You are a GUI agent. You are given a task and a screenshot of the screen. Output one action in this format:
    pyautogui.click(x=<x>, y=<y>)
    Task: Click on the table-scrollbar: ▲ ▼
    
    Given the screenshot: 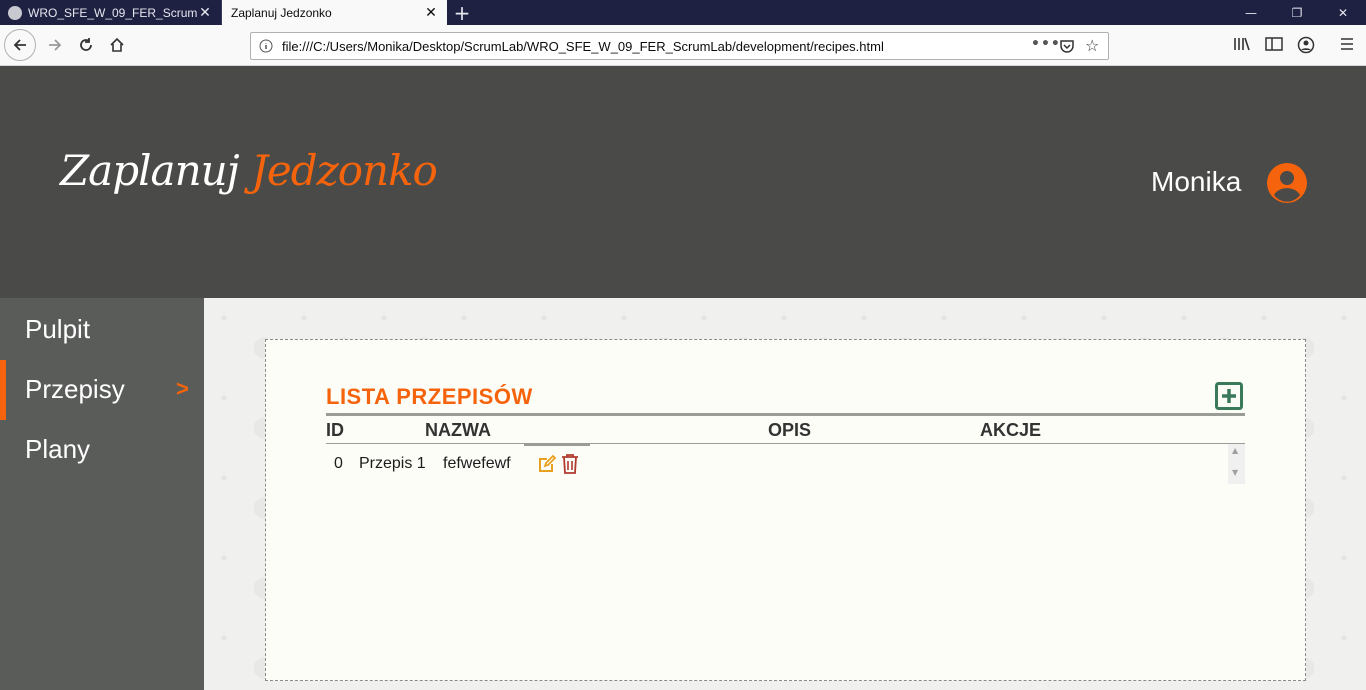 What is the action you would take?
    pyautogui.click(x=1236, y=464)
    